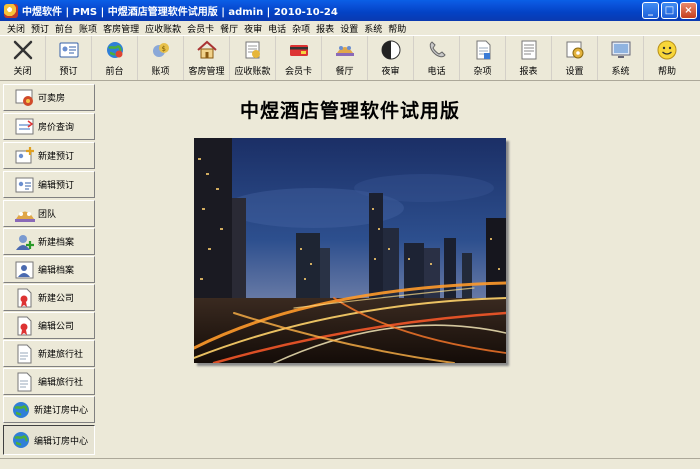  I want to click on menu-night-audit: 夜审, so click(253, 28).